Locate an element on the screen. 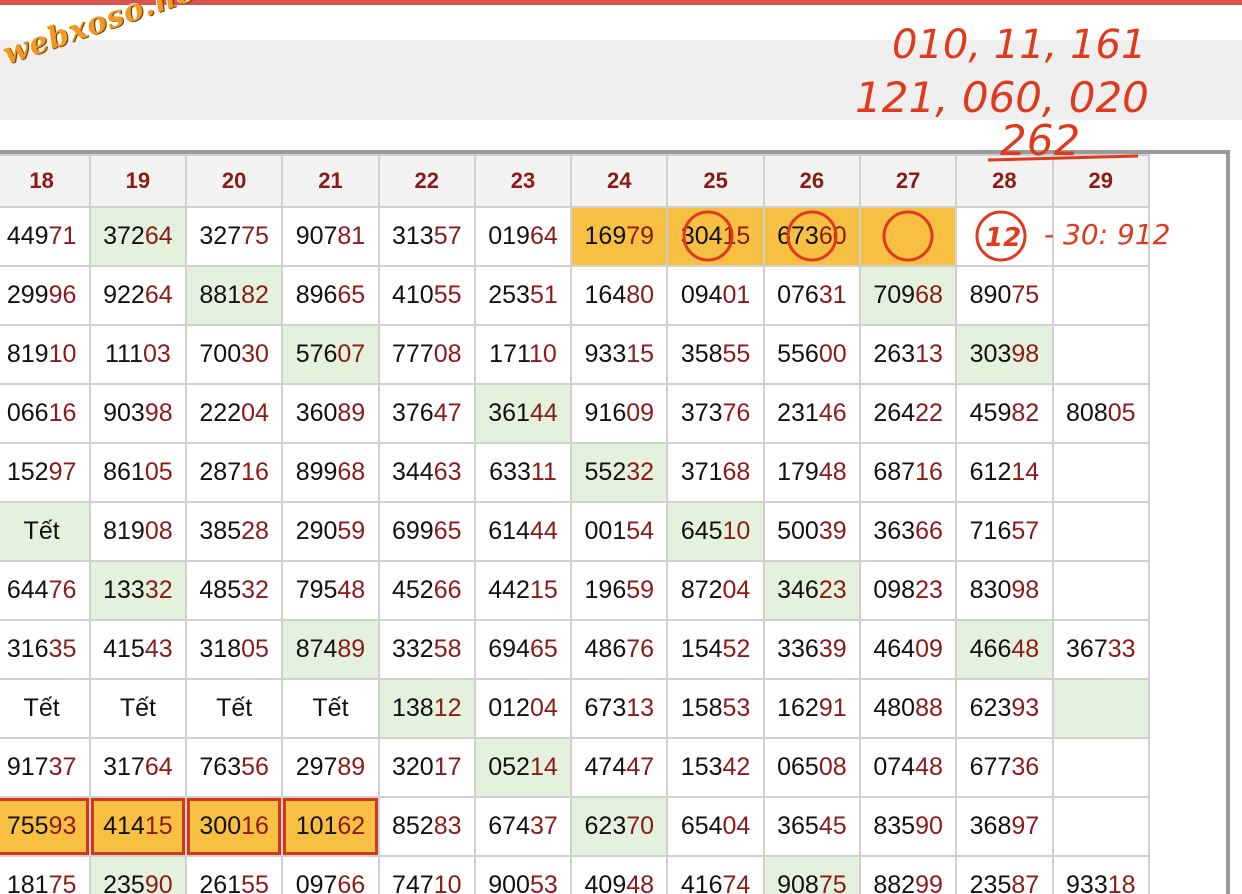 This screenshot has height=894, width=1242. result-cell: 41415 is located at coordinates (138, 826).